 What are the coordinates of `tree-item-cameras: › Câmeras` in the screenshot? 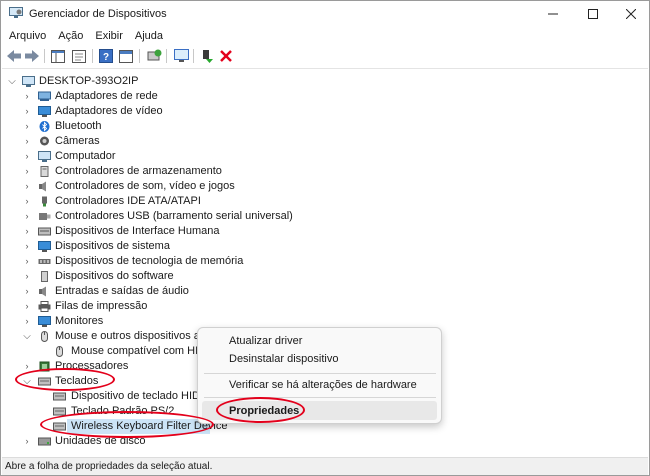 It's located at (172, 141).